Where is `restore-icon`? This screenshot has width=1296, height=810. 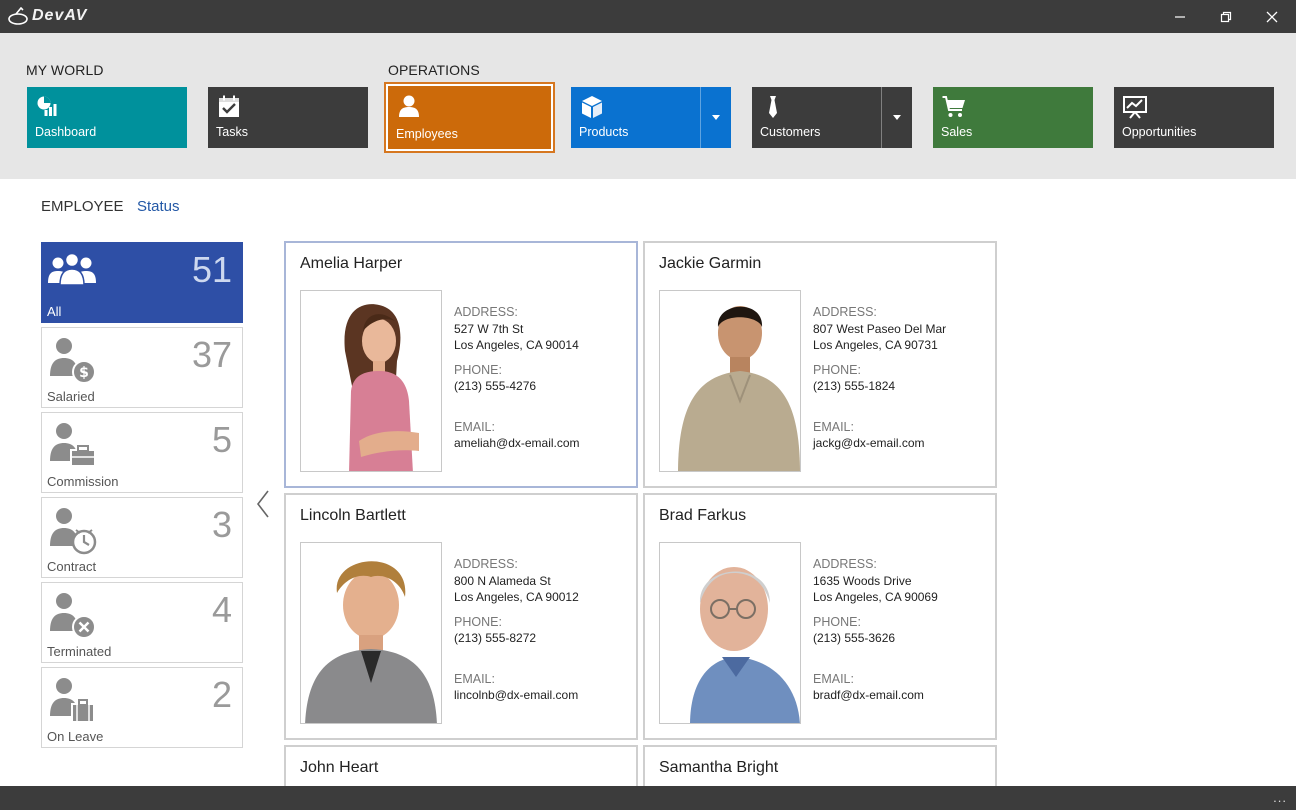
restore-icon is located at coordinates (1226, 16).